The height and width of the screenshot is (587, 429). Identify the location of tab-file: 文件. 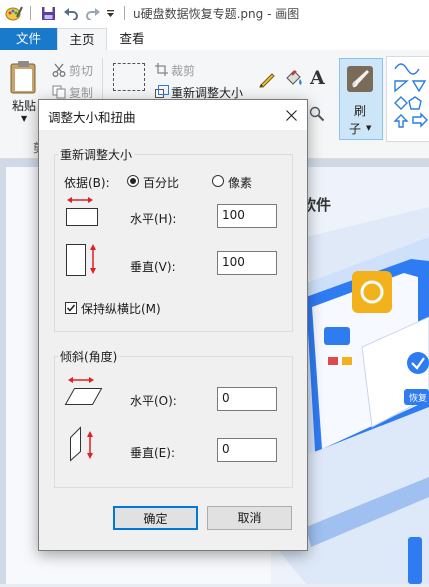
(28, 39).